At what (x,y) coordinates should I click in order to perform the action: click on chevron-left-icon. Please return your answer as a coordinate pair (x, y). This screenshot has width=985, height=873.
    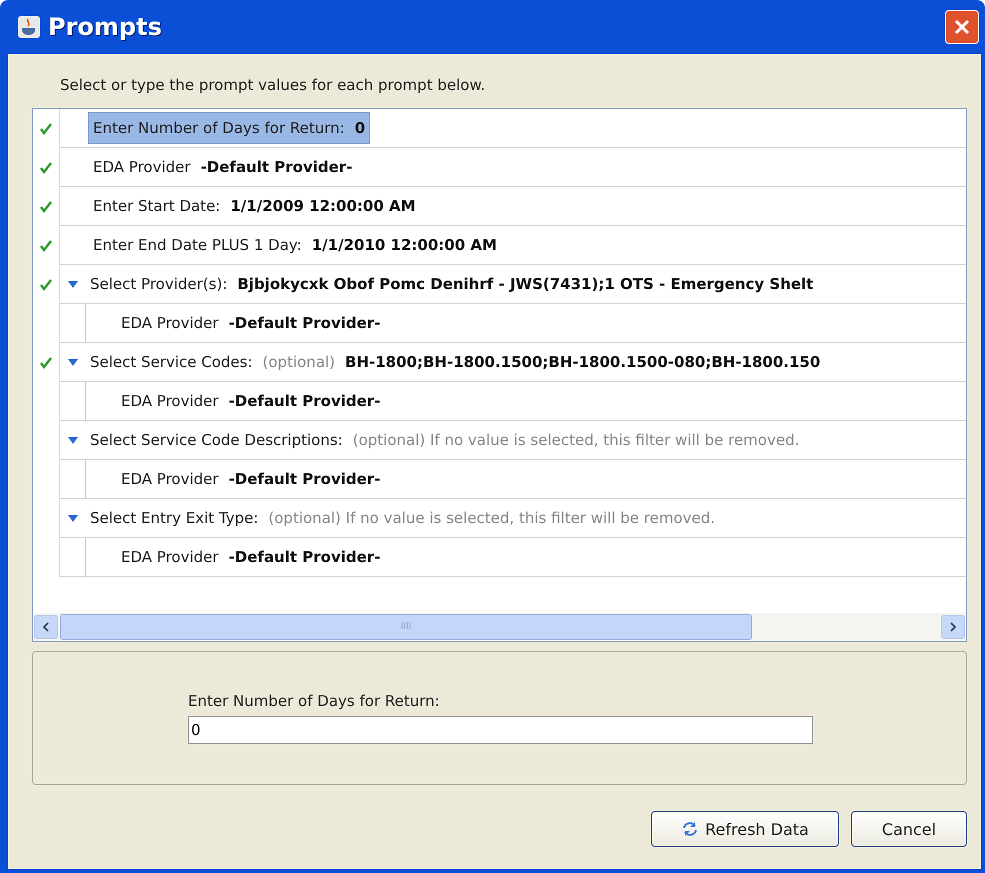
    Looking at the image, I should click on (46, 627).